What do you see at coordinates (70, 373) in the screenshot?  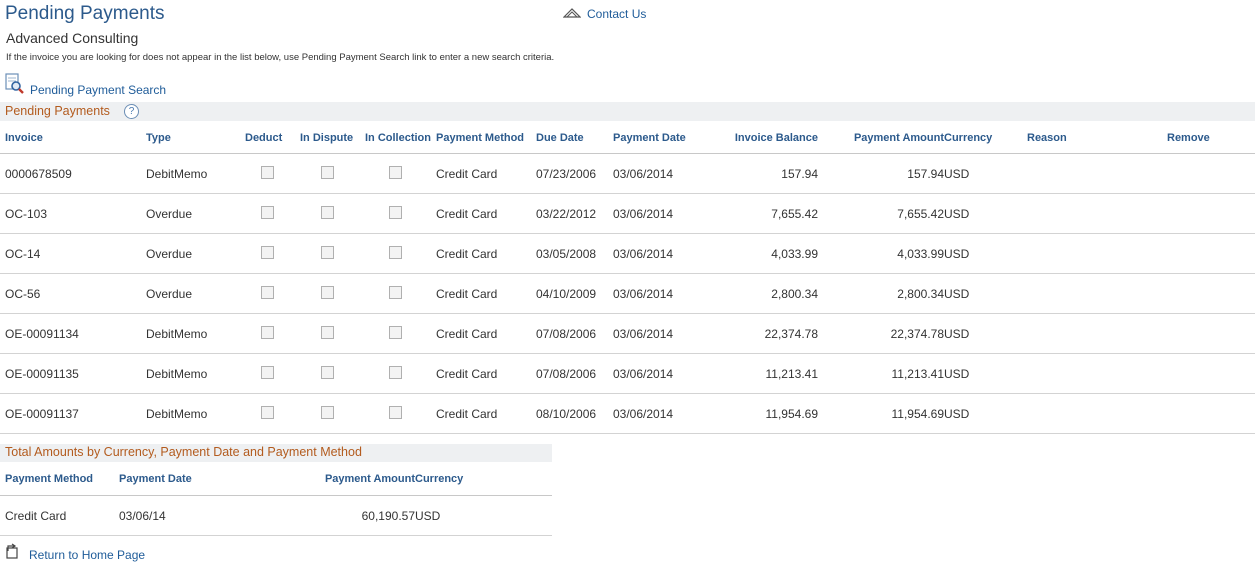 I see `invoice-cell: OE-00091135` at bounding box center [70, 373].